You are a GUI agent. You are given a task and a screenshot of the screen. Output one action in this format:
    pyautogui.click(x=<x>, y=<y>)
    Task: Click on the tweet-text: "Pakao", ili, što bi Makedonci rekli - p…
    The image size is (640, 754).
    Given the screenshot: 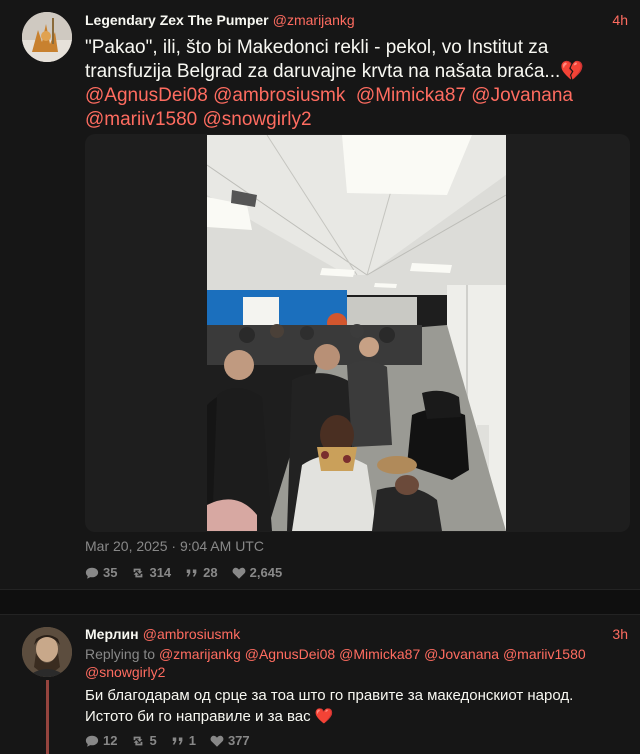 What is the action you would take?
    pyautogui.click(x=357, y=84)
    